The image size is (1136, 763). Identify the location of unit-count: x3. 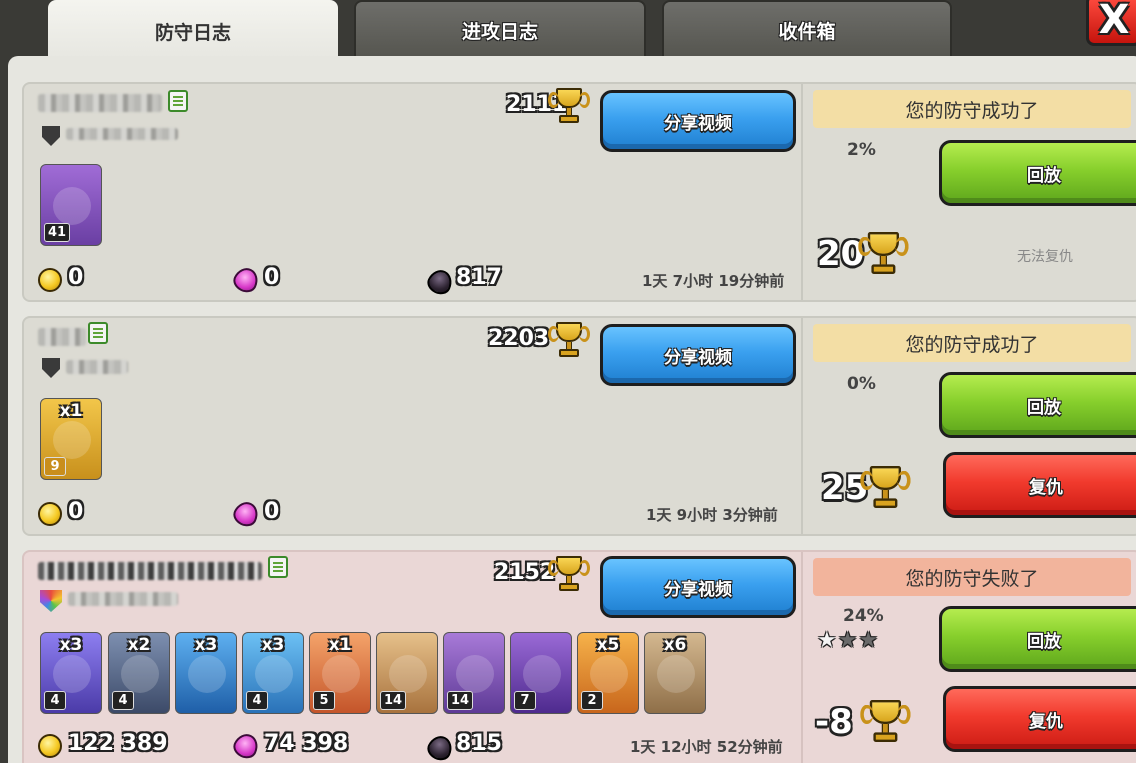
(273, 645).